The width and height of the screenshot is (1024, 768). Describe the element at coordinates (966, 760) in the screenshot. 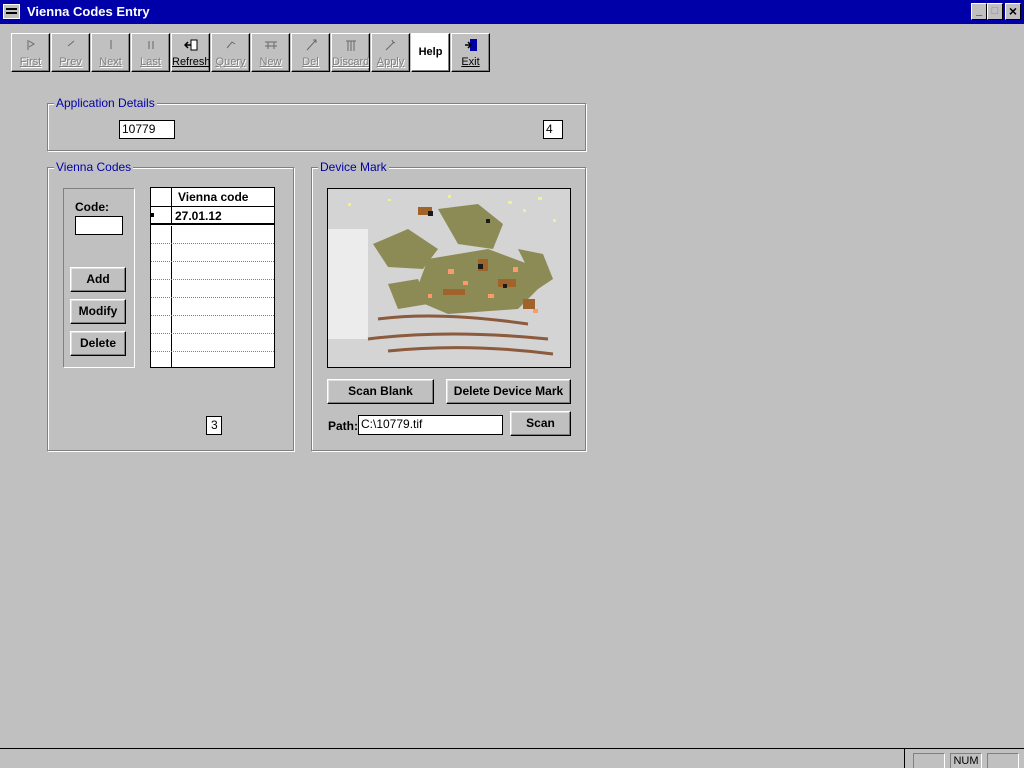

I see `status-panel-num: NUM` at that location.